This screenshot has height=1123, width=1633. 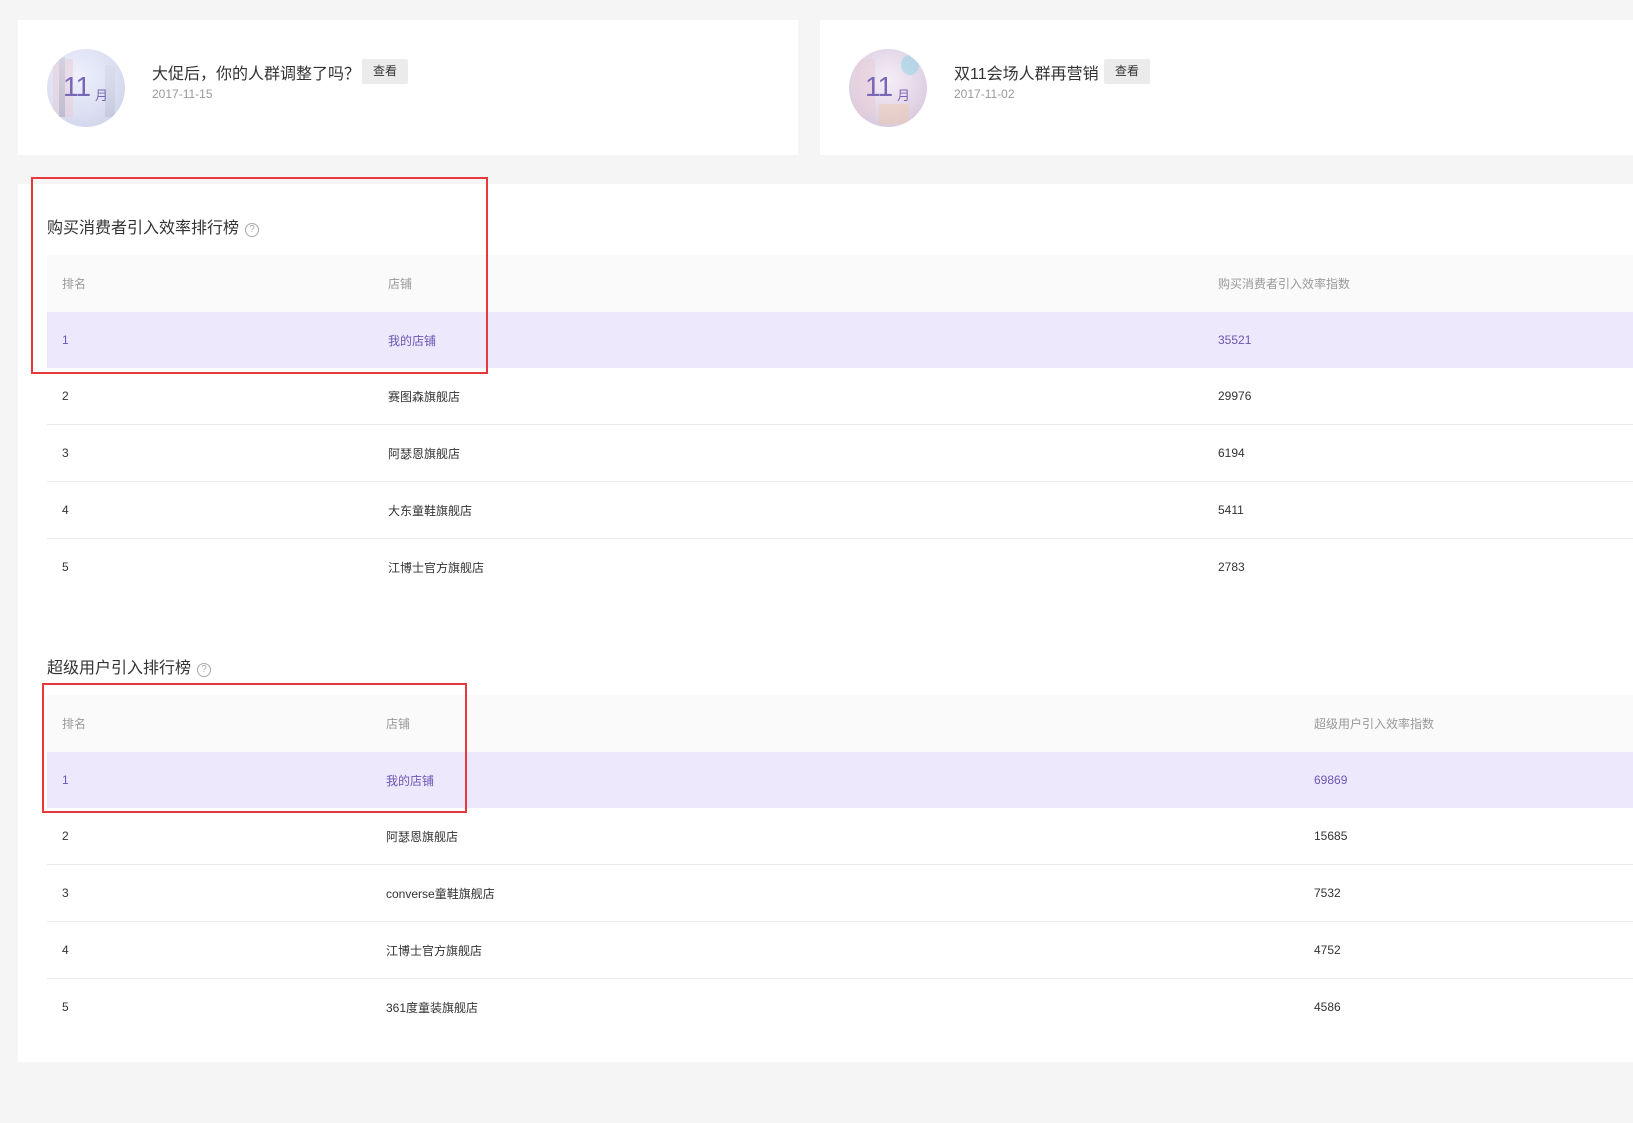 I want to click on table-row: 3 阿瑟恩旗舰店 6194, so click(x=840, y=453).